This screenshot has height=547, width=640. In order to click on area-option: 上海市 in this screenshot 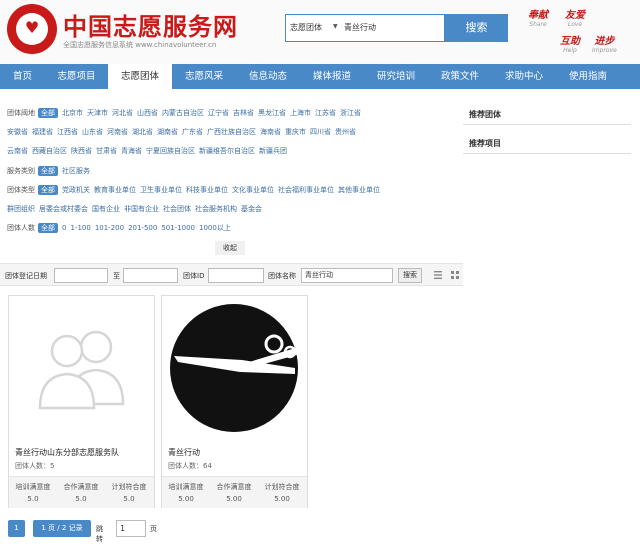, I will do `click(300, 113)`.